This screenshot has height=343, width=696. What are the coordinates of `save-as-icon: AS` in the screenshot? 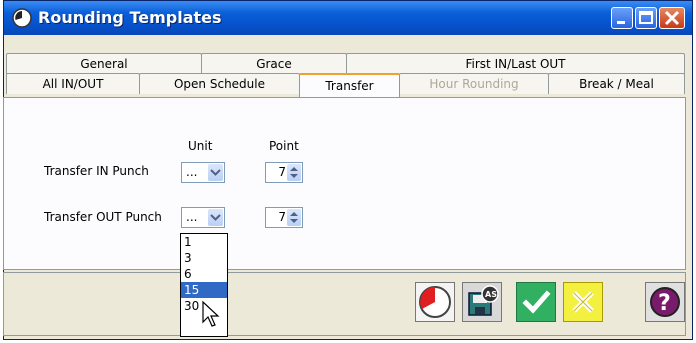 It's located at (483, 300).